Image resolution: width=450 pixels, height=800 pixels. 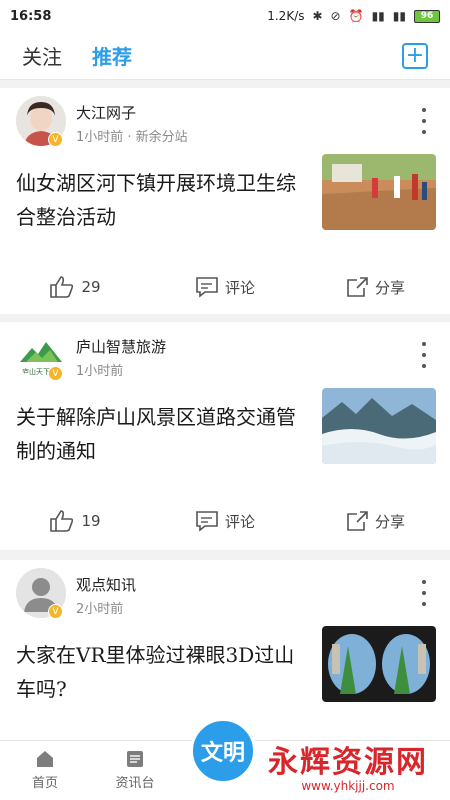 What do you see at coordinates (91, 521) in the screenshot?
I see `like-count: 19` at bounding box center [91, 521].